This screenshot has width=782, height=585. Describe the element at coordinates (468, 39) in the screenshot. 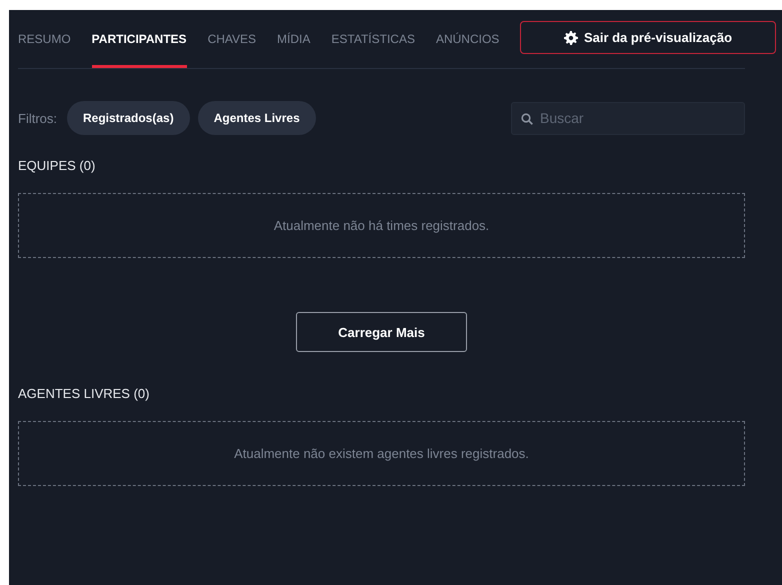

I see `tab: ANÚNCIOS` at that location.